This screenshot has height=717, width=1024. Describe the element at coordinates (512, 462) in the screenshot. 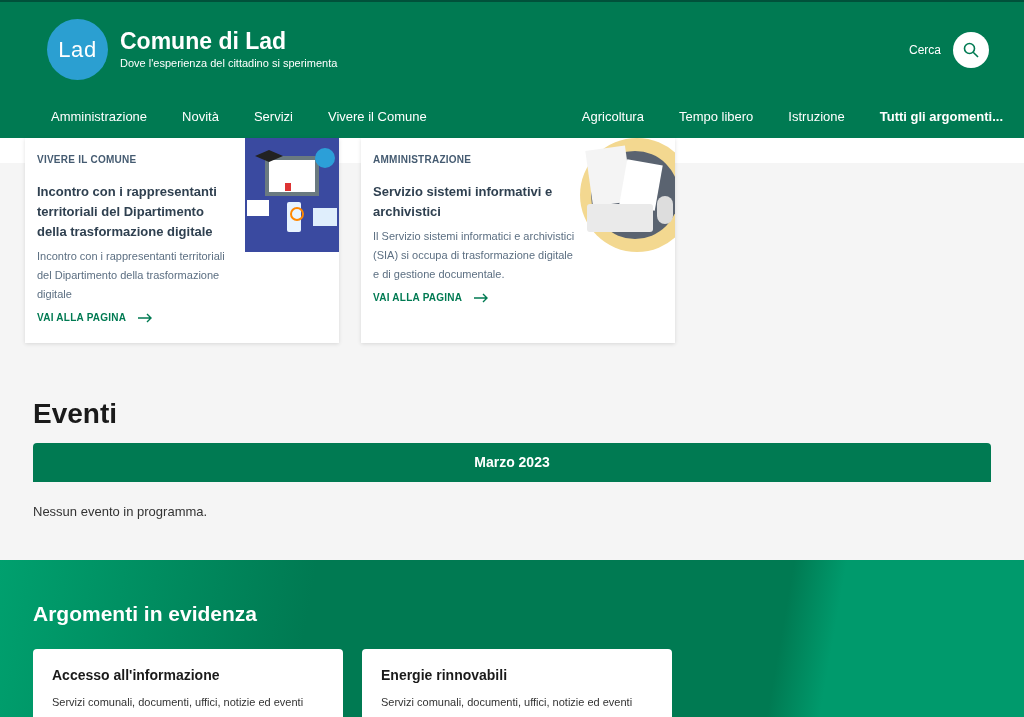

I see `month-label: Marzo 2023` at that location.